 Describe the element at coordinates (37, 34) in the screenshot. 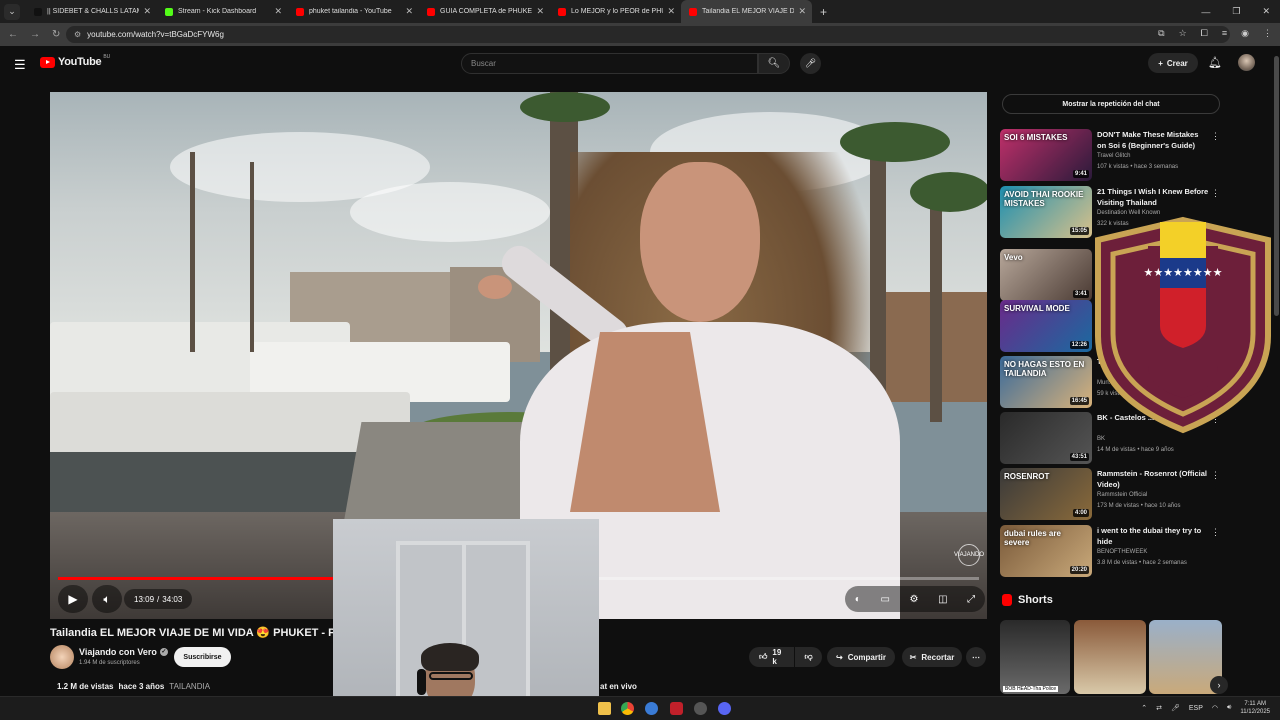

I see `forward-icon: →` at that location.